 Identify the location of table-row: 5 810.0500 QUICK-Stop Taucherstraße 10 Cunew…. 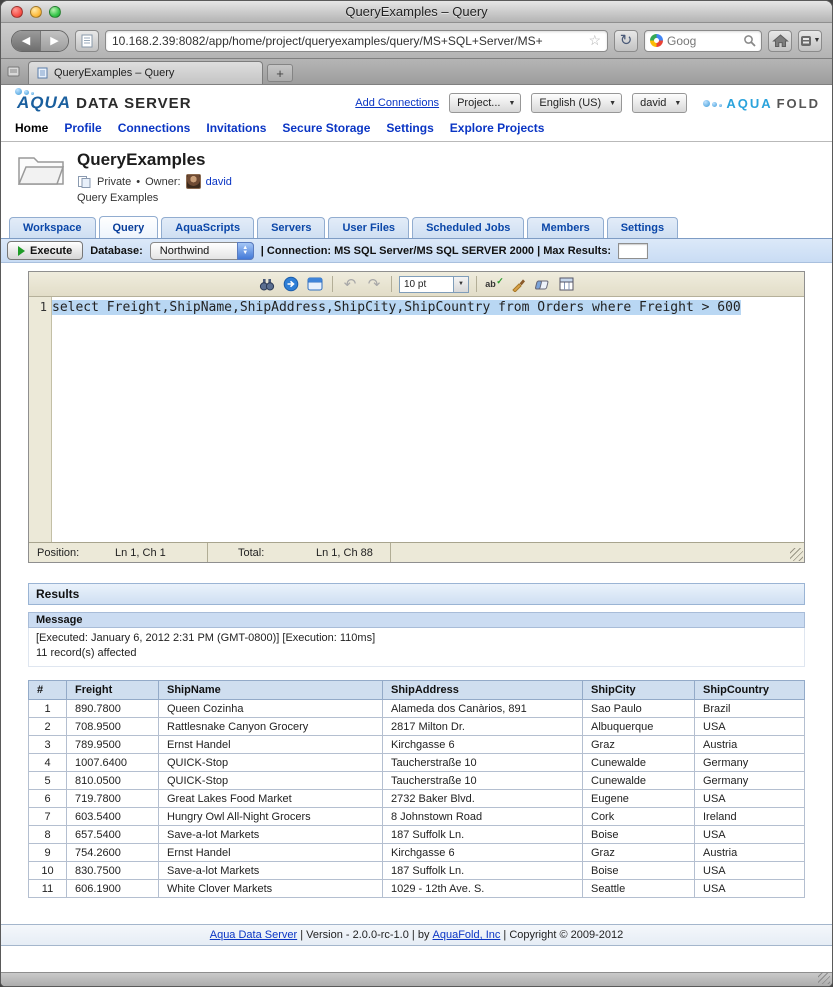
(416, 780).